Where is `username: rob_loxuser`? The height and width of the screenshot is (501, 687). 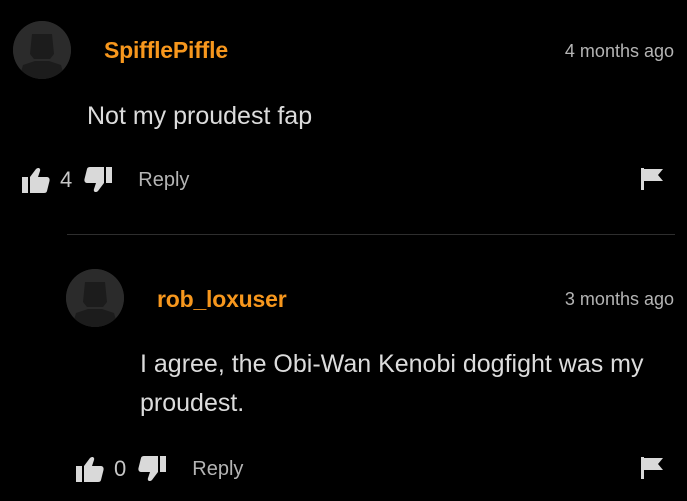 username: rob_loxuser is located at coordinates (222, 299).